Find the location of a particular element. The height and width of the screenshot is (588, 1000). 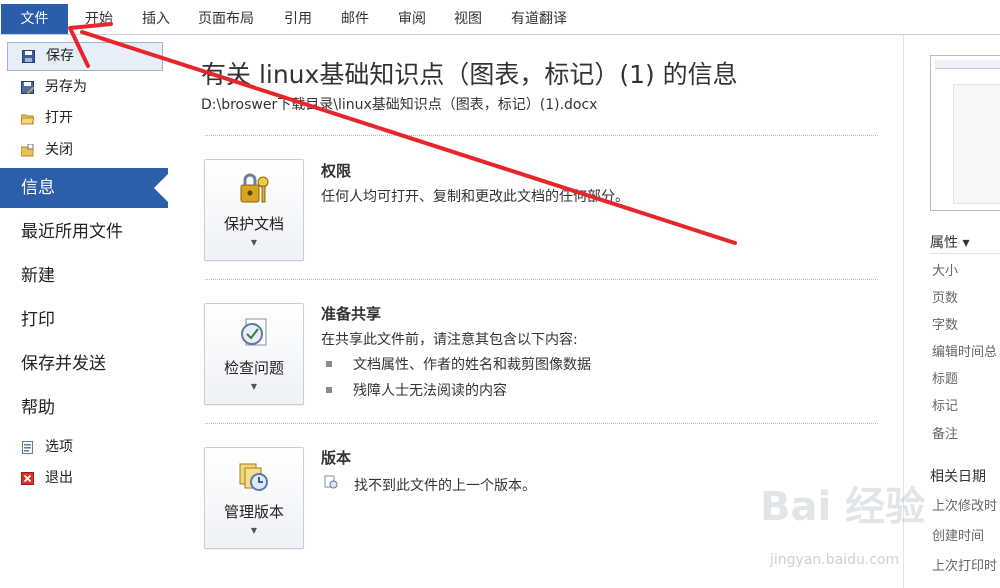

nav-save-and-send: 保存并发送 is located at coordinates (84, 364).